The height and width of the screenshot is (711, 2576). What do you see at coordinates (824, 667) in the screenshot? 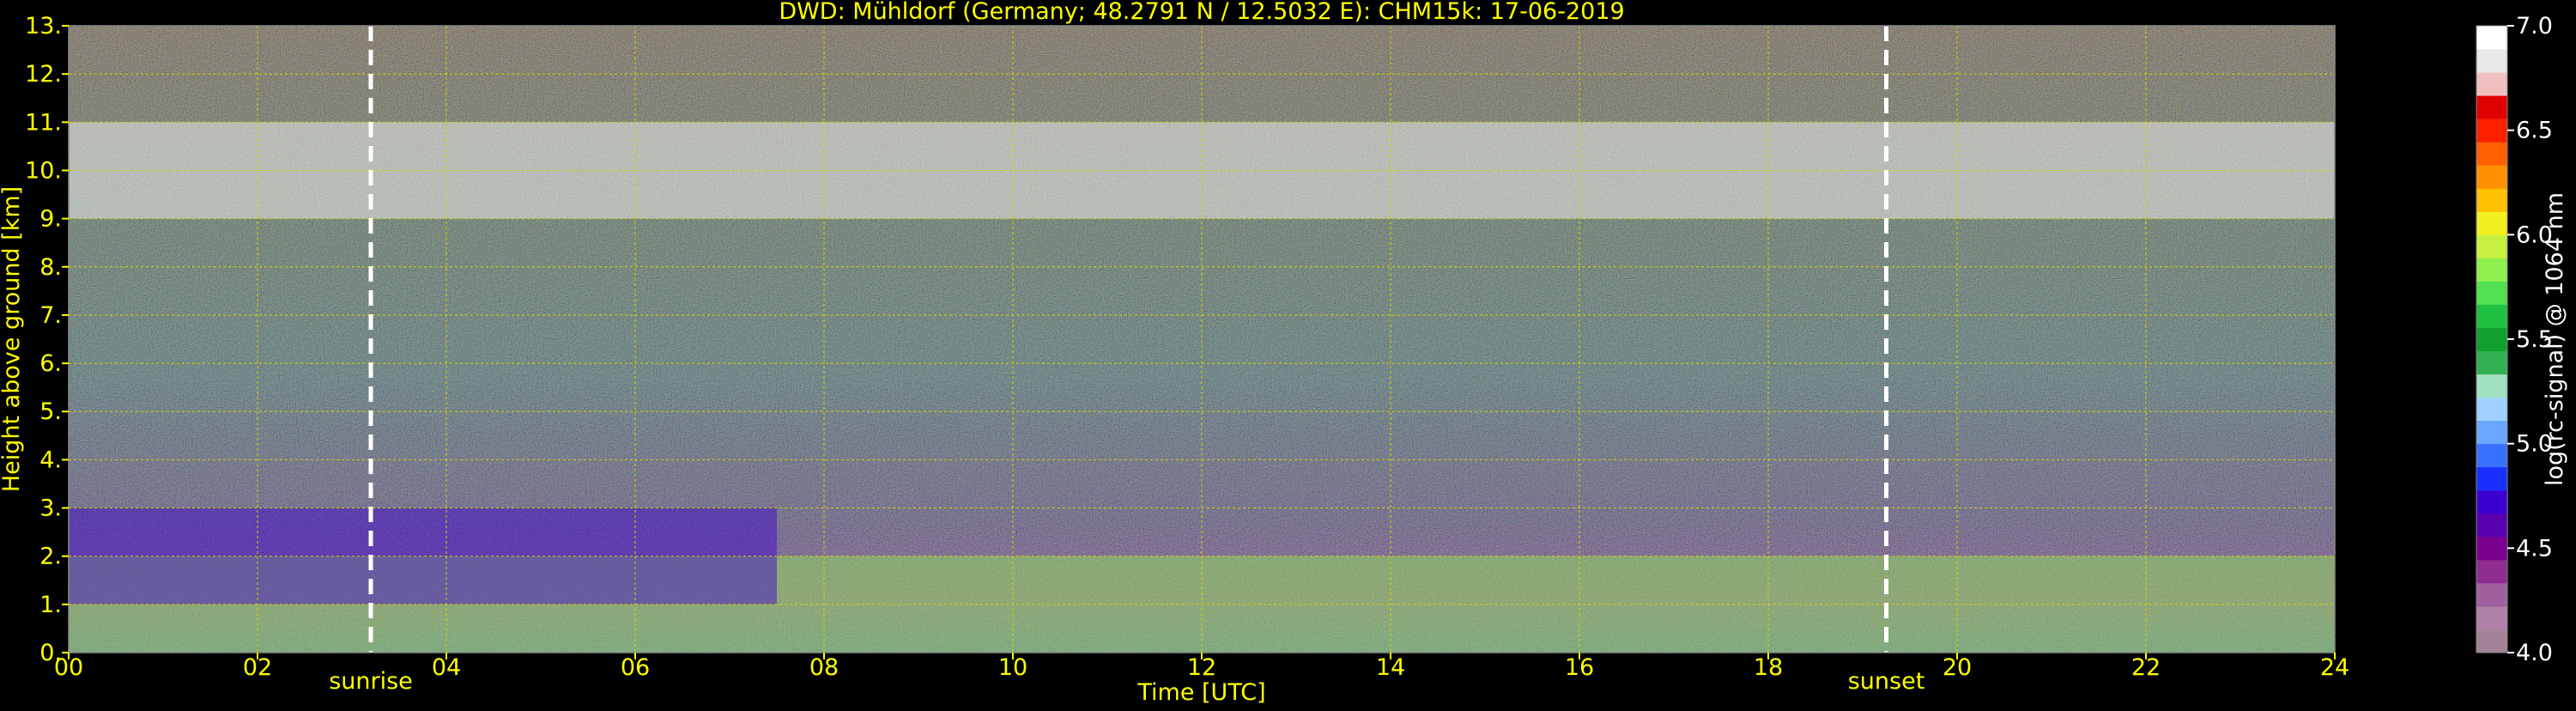
I see `x-tick-label: 08` at bounding box center [824, 667].